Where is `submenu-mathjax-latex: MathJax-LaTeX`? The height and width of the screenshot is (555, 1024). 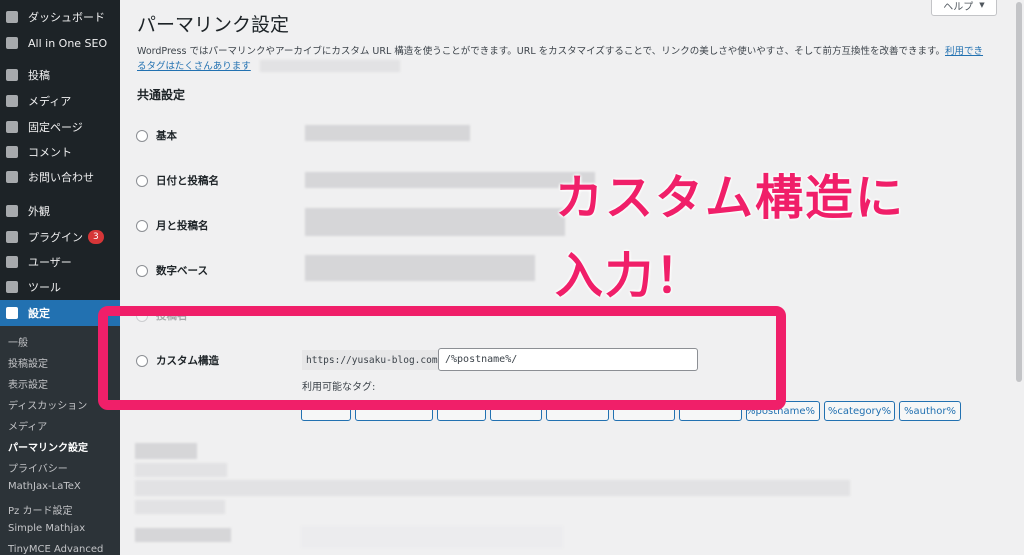 submenu-mathjax-latex: MathJax-LaTeX is located at coordinates (44, 486).